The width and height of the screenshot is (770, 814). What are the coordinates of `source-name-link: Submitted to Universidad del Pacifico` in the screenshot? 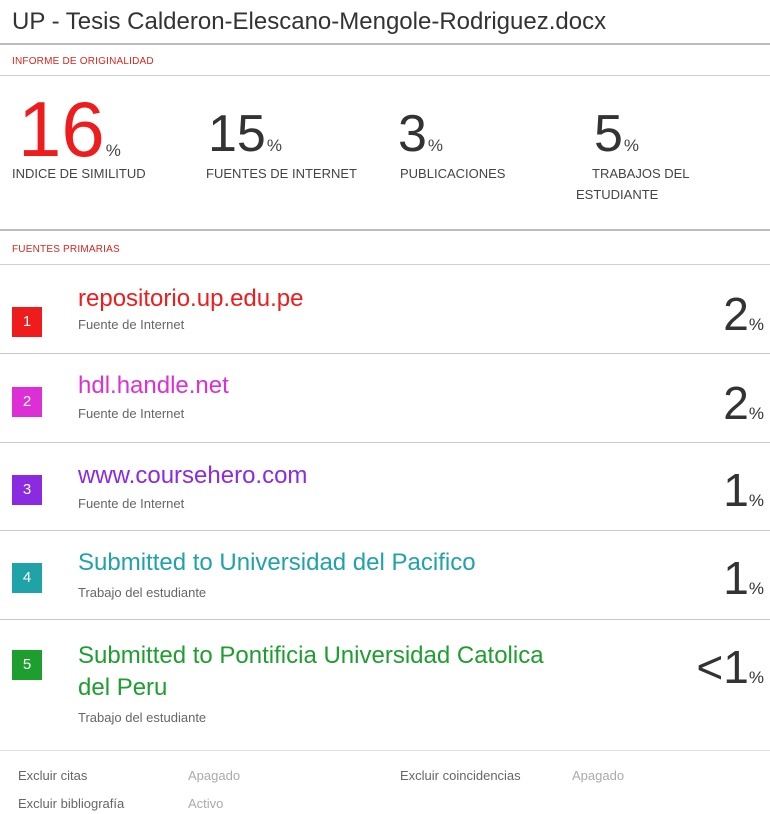 It's located at (277, 563).